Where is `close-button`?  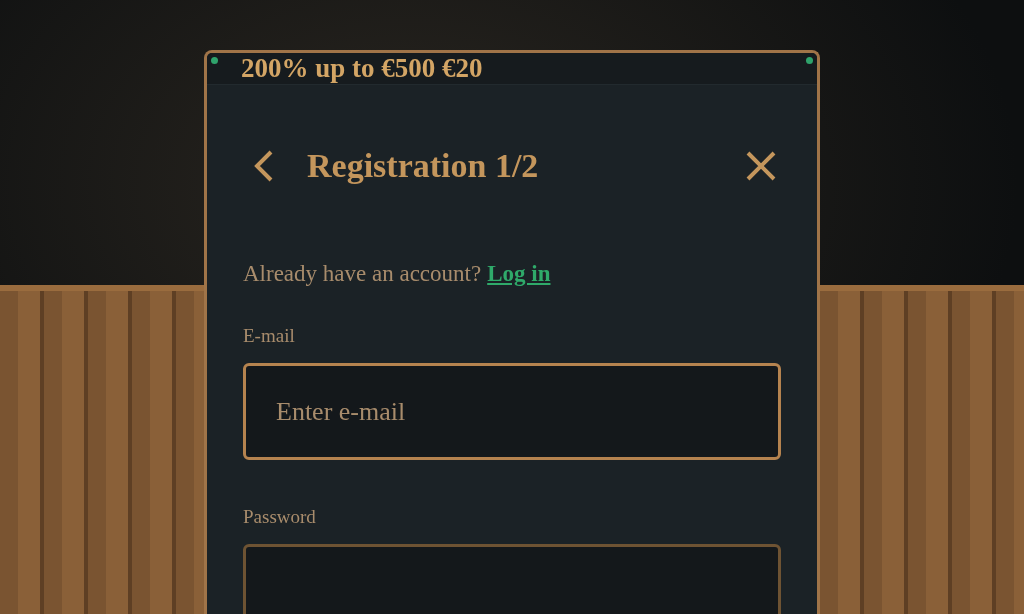 close-button is located at coordinates (761, 166).